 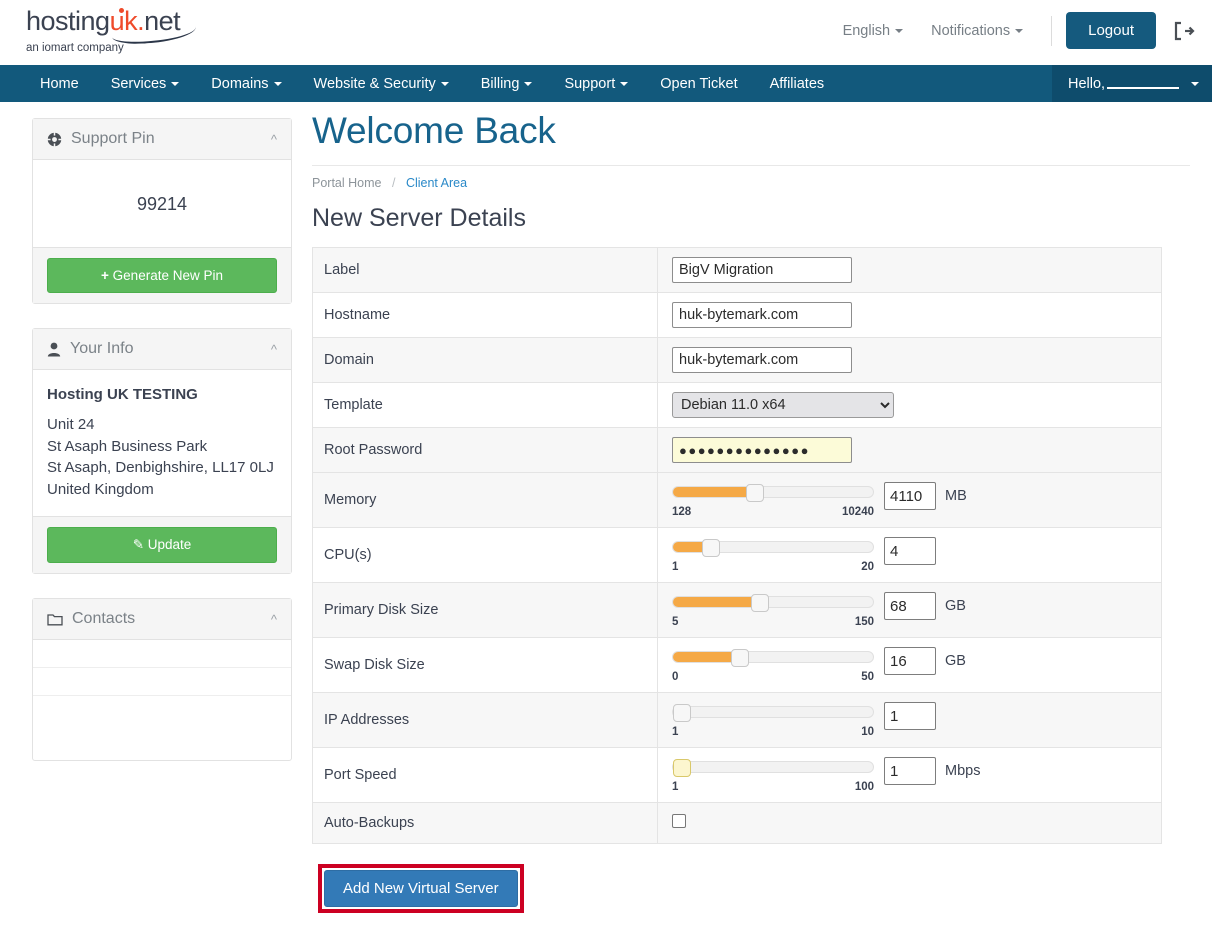 I want to click on primary-disk-slider-max: 150, so click(x=864, y=622).